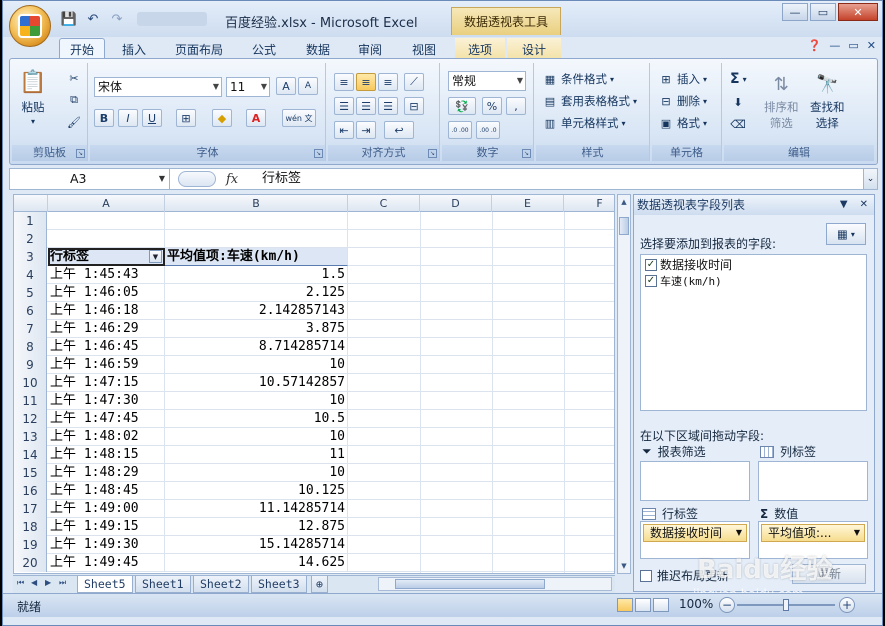 The width and height of the screenshot is (885, 626). What do you see at coordinates (388, 82) in the screenshot?
I see `align-bottom-icon: ≡` at bounding box center [388, 82].